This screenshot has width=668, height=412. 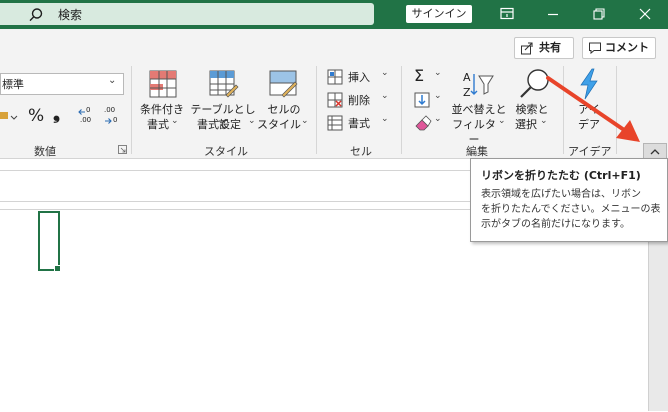 I want to click on ribbon-display-options-icon, so click(x=507, y=14).